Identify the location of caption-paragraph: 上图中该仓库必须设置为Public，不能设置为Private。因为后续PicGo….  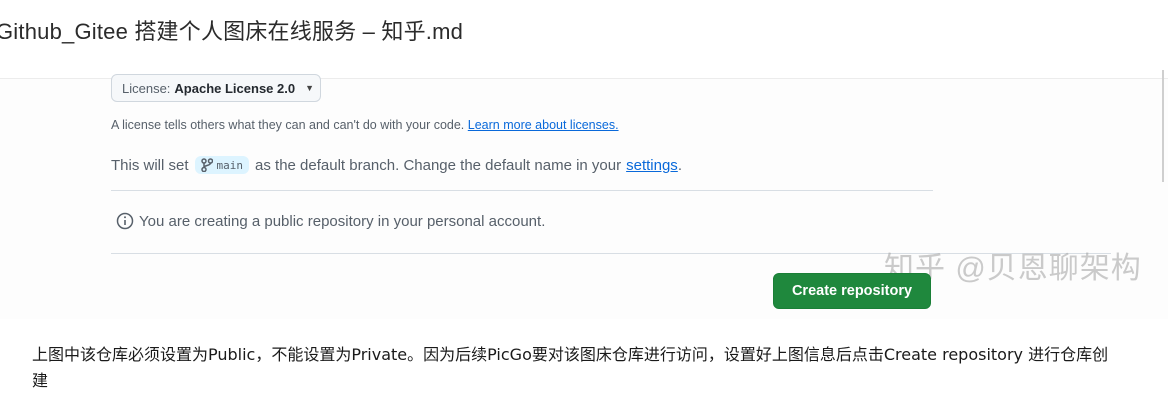
(600, 368).